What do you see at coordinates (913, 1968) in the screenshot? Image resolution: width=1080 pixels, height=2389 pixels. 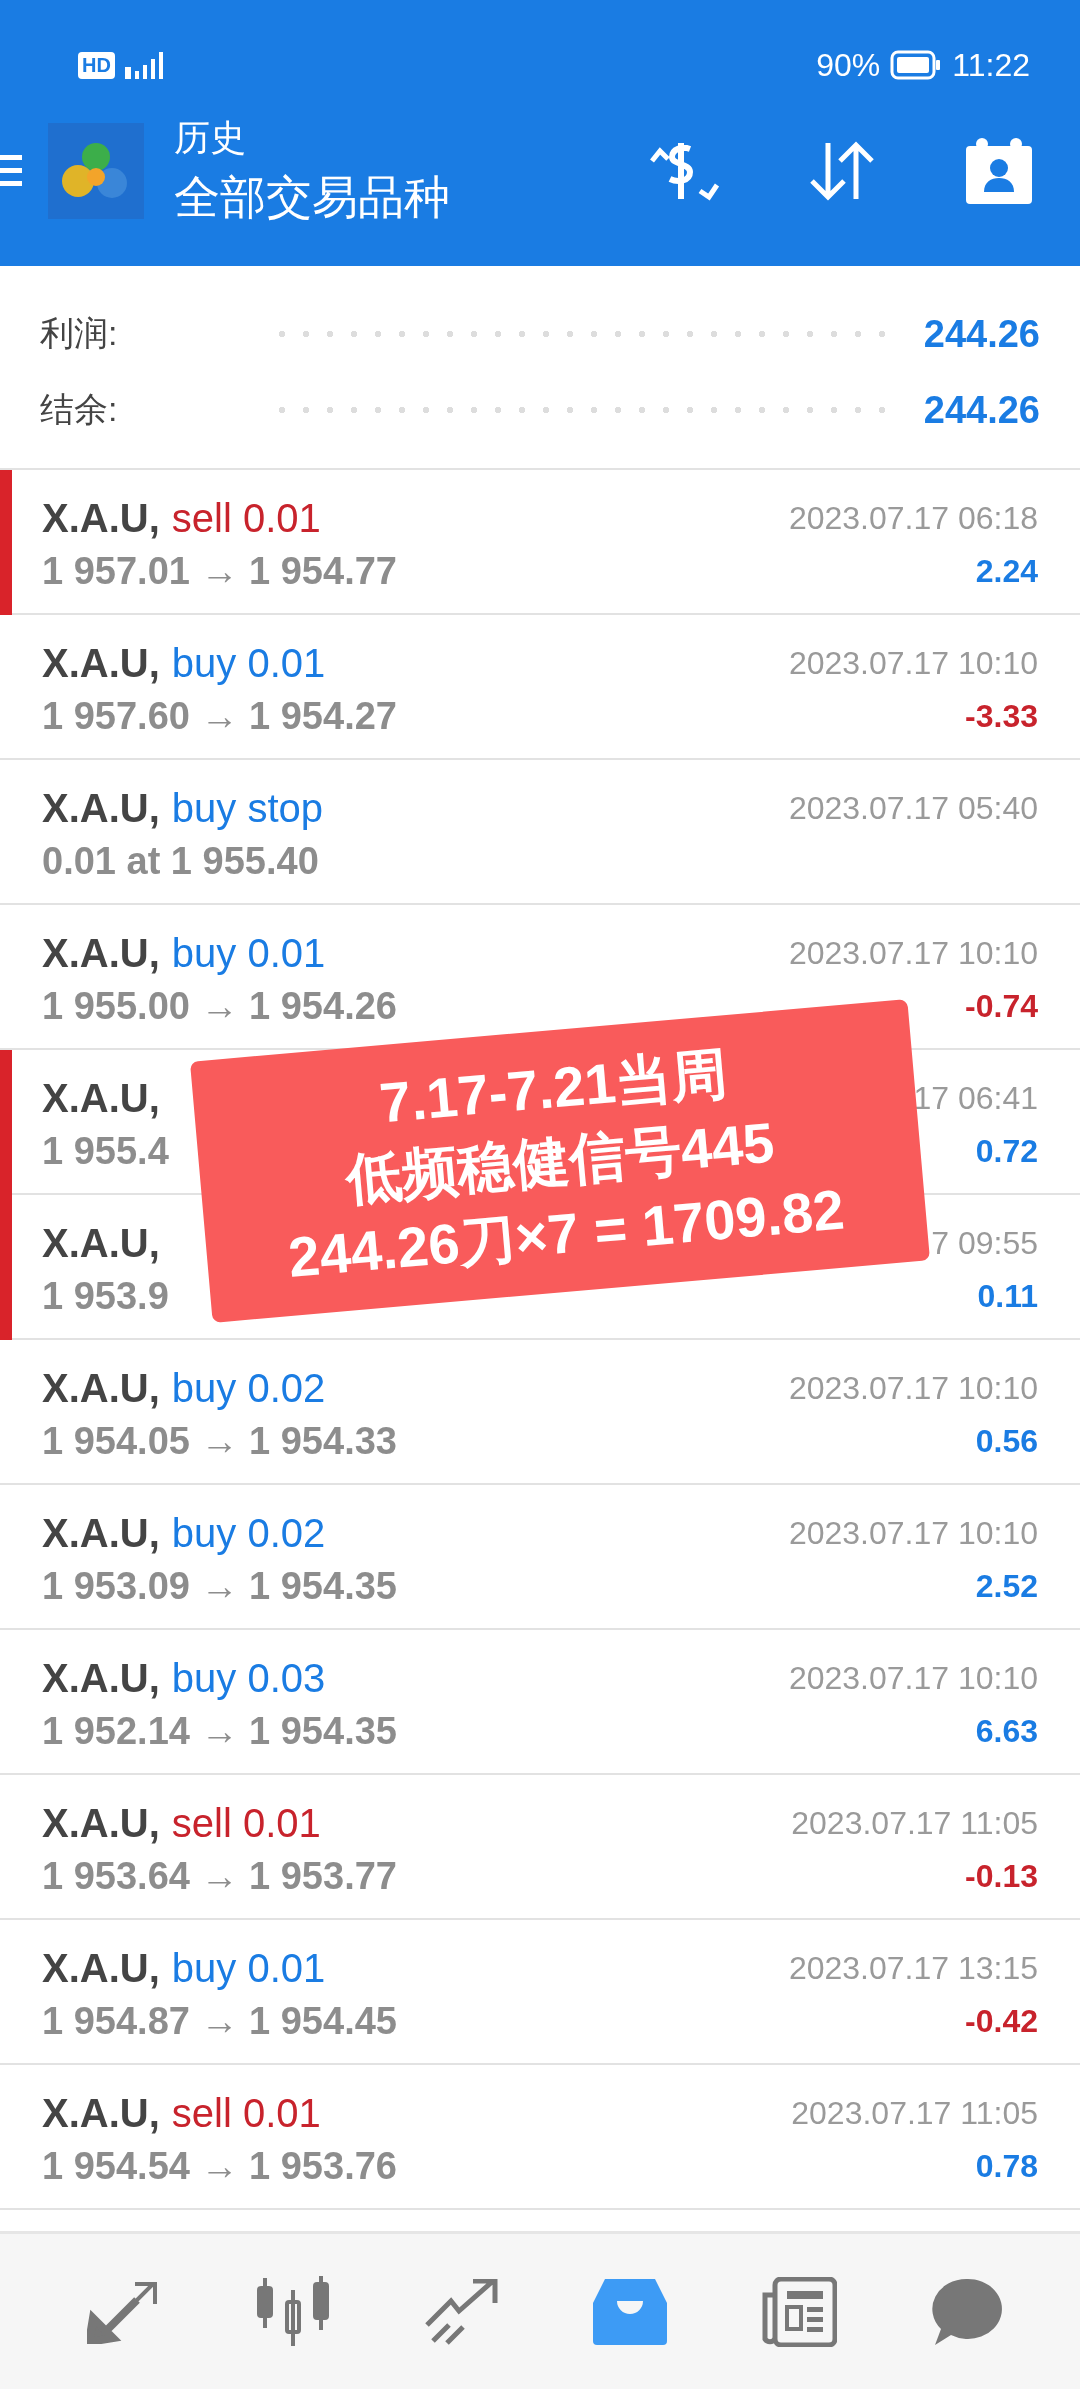 I see `trade-time: 2023.07.17 13:15` at bounding box center [913, 1968].